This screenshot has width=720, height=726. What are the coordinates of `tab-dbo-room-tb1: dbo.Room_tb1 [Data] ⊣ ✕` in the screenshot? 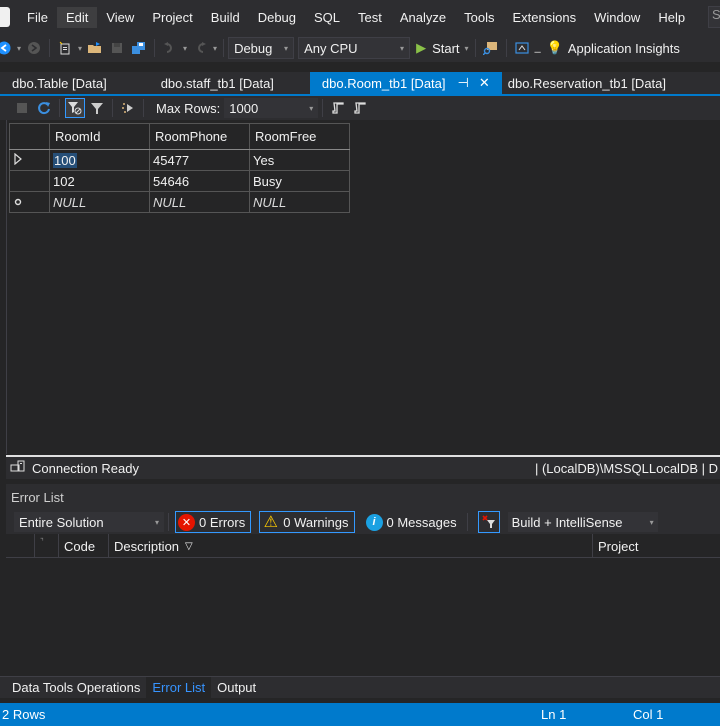 It's located at (405, 83).